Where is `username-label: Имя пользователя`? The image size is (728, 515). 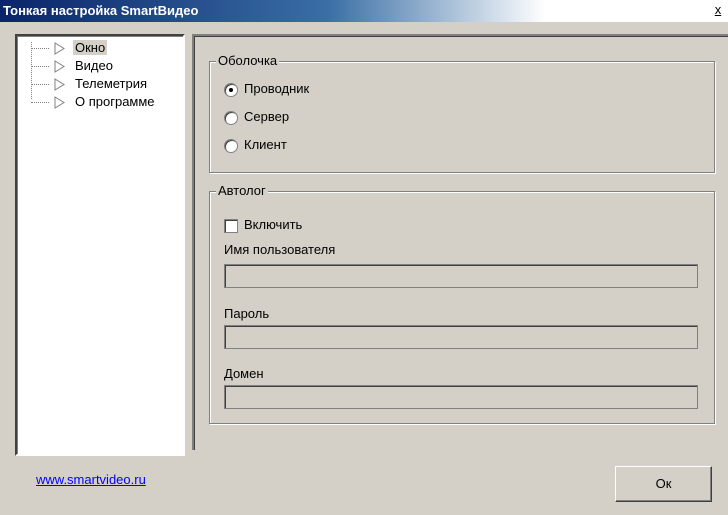 username-label: Имя пользователя is located at coordinates (280, 249).